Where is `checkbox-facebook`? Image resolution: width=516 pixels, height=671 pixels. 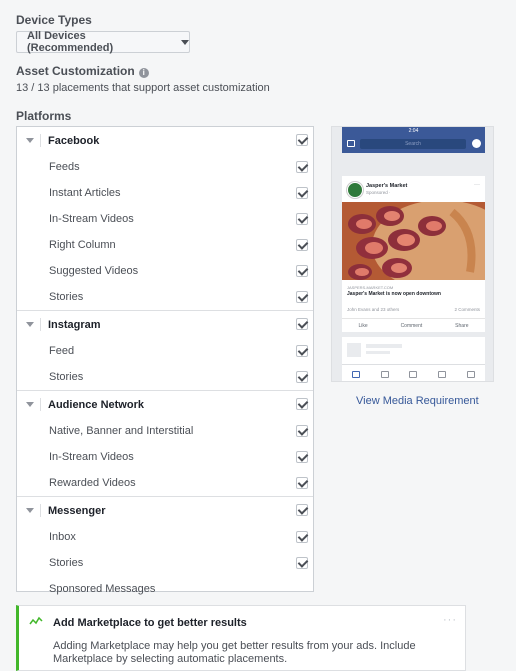
checkbox-facebook is located at coordinates (302, 140).